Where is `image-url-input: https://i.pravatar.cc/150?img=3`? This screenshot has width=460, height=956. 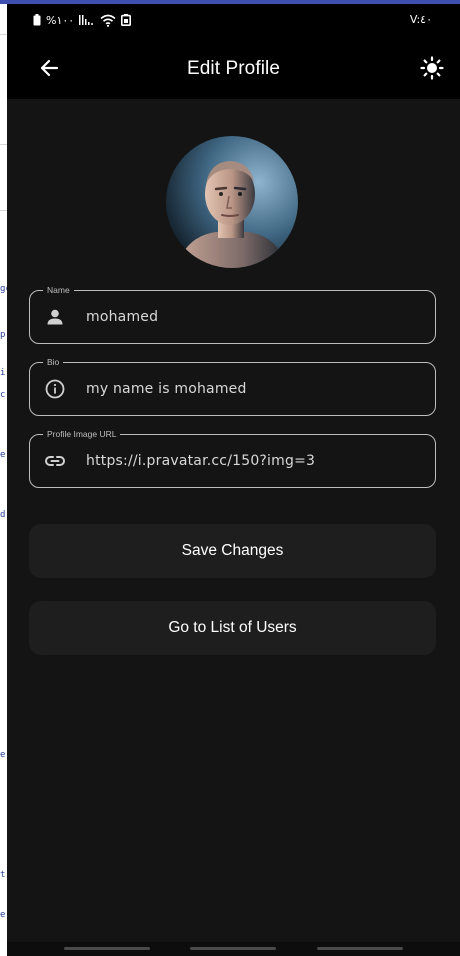 image-url-input: https://i.pravatar.cc/150?img=3 is located at coordinates (200, 461).